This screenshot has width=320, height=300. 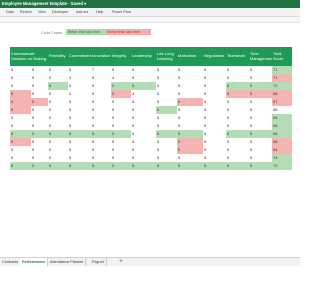 I want to click on ribbon-tab-help: Help, so click(x=99, y=12).